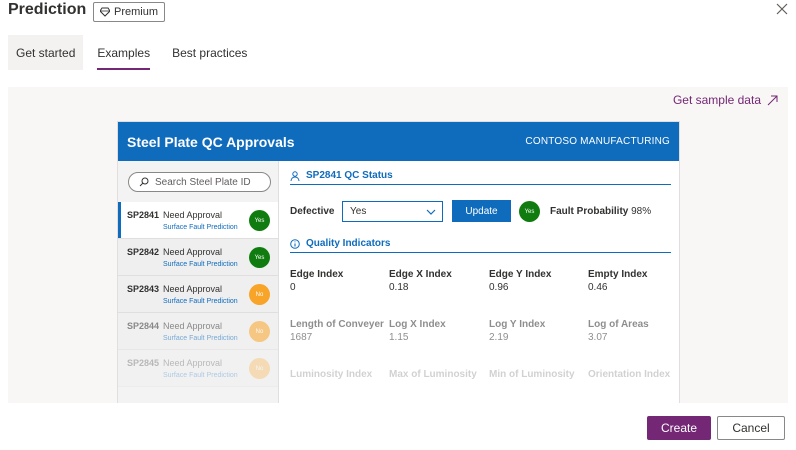 This screenshot has height=450, width=796. I want to click on indicator-name: Min of Luminosity, so click(532, 374).